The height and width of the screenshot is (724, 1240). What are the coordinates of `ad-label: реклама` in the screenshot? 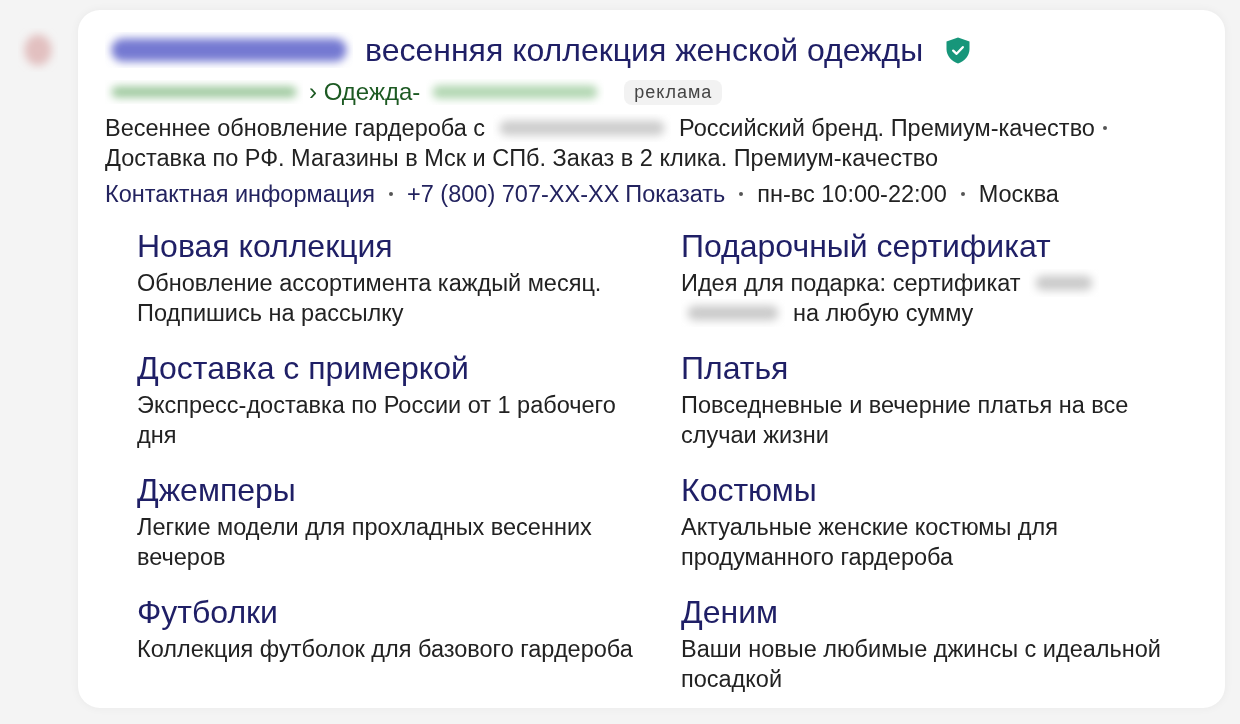 It's located at (673, 92).